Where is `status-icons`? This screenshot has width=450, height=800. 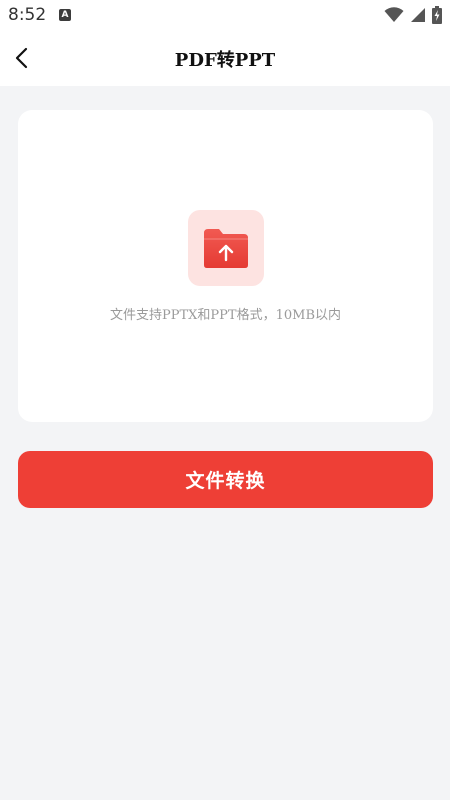
status-icons is located at coordinates (413, 17).